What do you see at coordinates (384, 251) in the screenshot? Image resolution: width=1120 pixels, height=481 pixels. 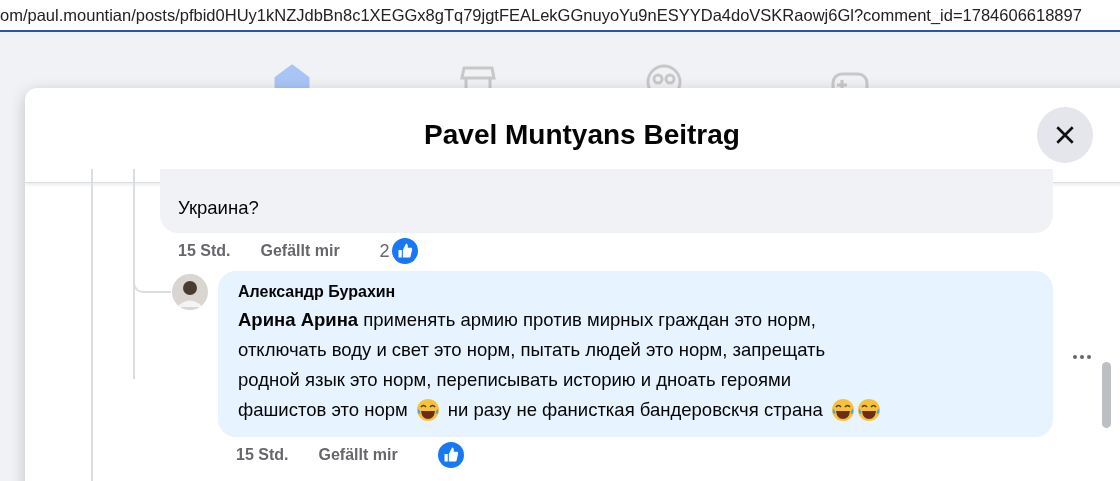 I see `reaction-count: 2` at bounding box center [384, 251].